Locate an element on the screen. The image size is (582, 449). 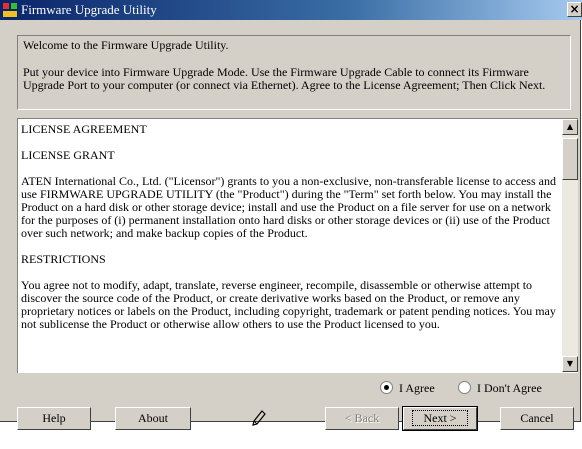
title-bar: Firmware Upgrade Utility × is located at coordinates (291, 10).